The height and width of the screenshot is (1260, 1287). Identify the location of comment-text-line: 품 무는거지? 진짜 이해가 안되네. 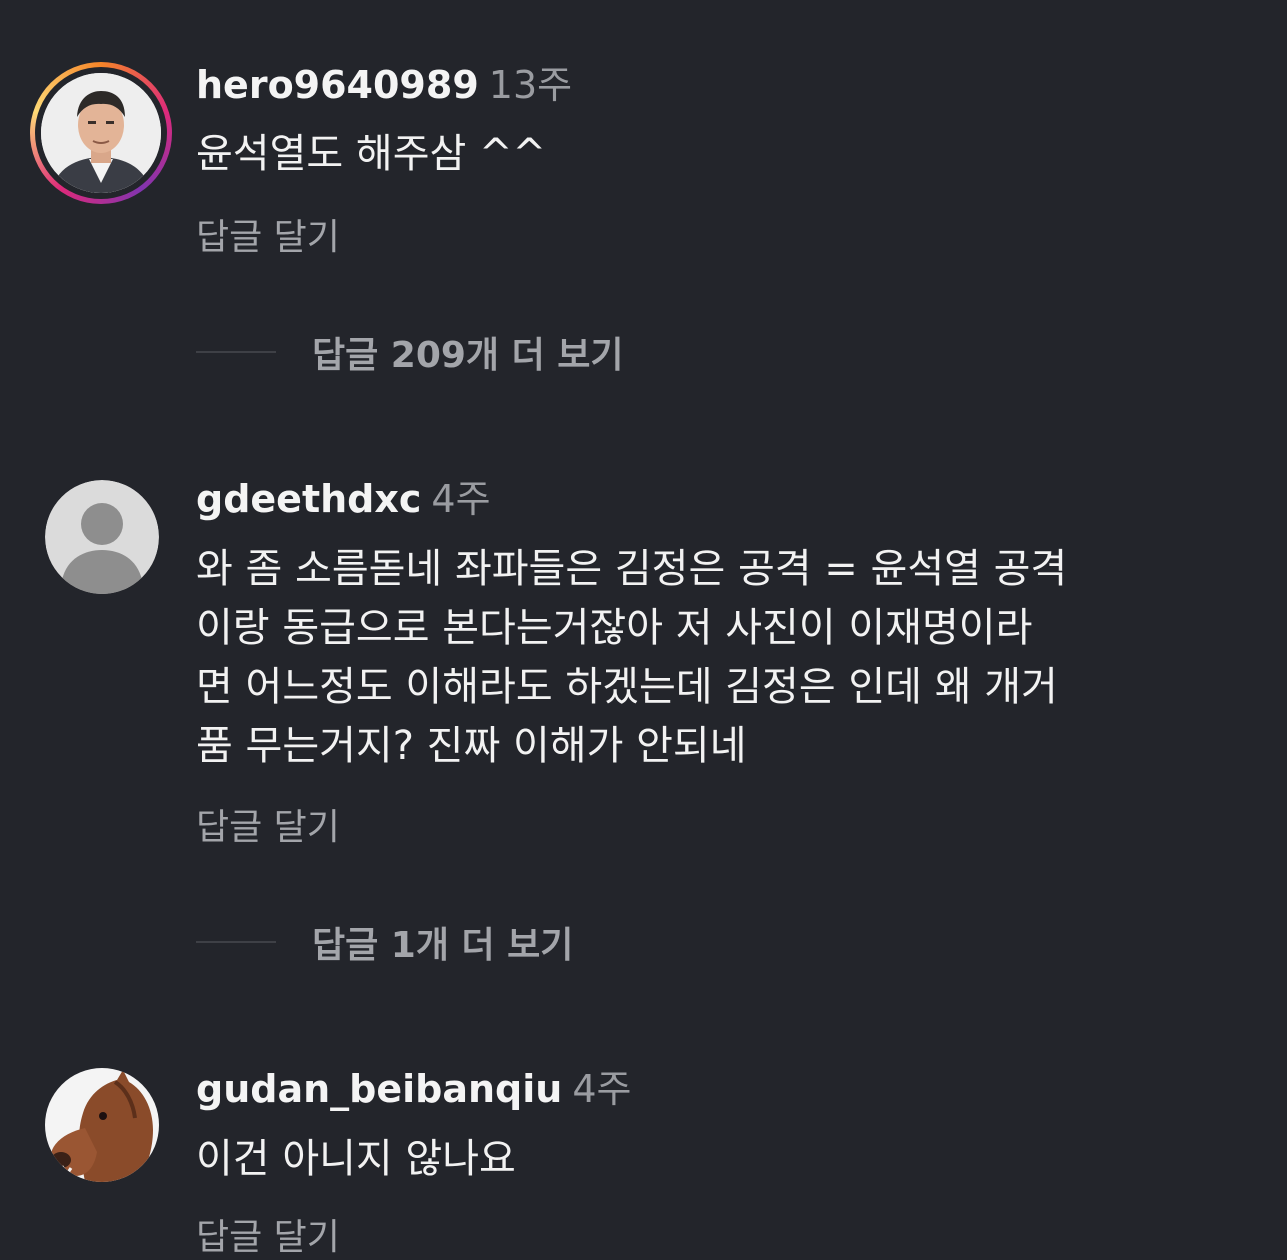
(471, 746).